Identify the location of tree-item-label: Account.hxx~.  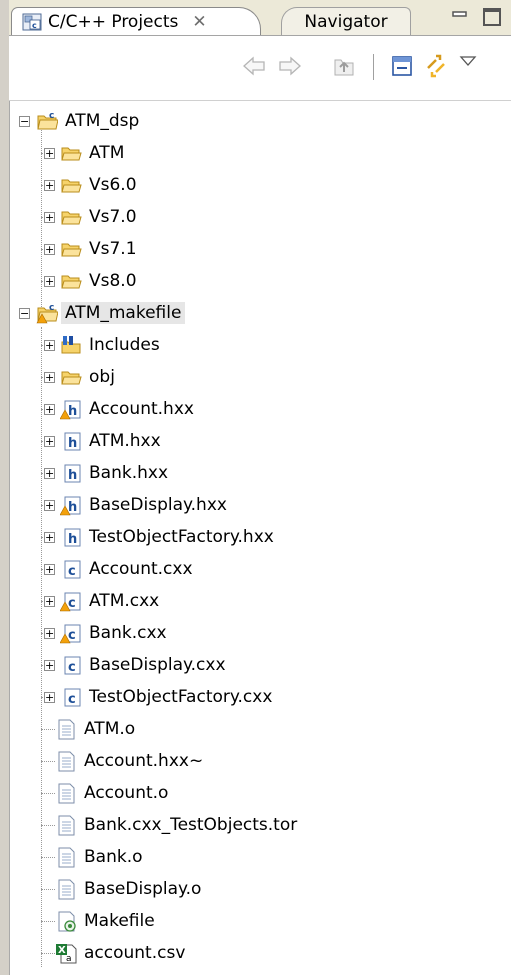
(144, 761).